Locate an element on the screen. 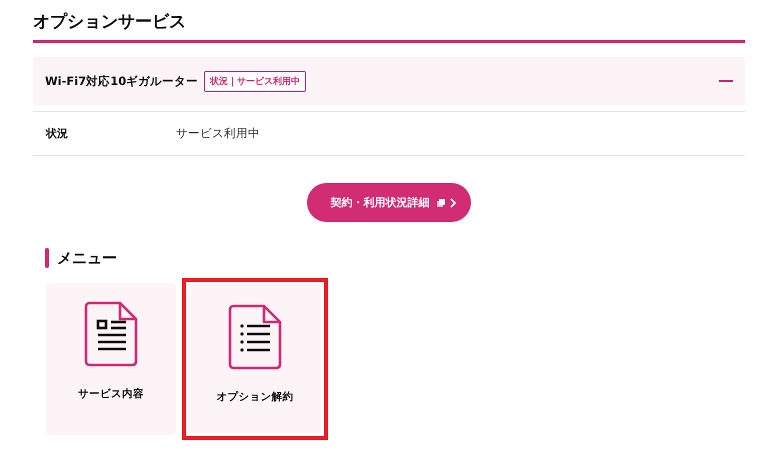  card-label: サービス内容 is located at coordinates (111, 394).